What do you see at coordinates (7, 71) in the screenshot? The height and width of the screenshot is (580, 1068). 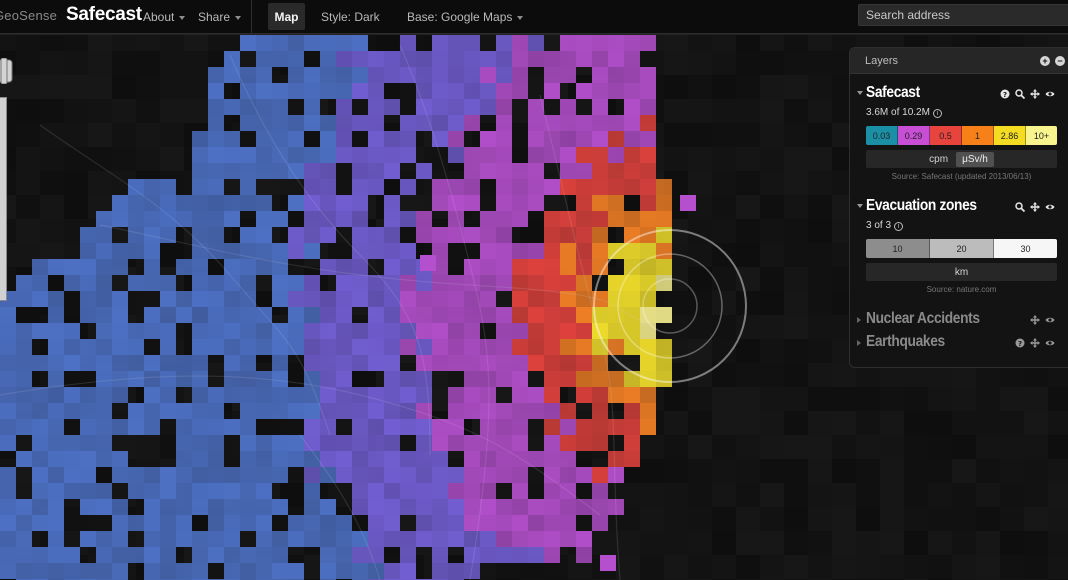 I see `map-control-icon` at bounding box center [7, 71].